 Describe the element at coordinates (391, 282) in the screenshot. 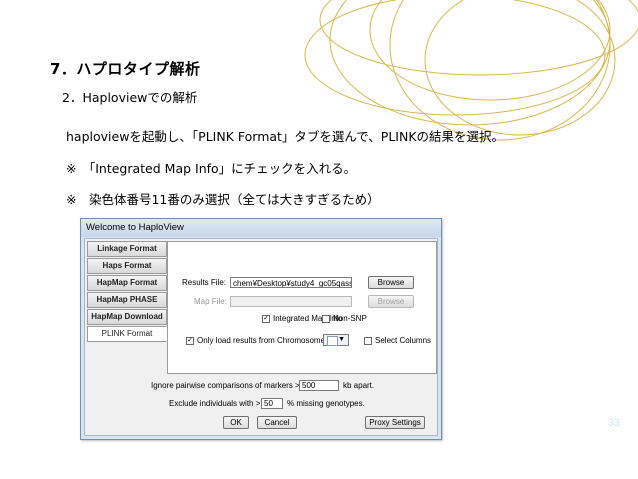

I see `results-browse-button: Browse` at that location.